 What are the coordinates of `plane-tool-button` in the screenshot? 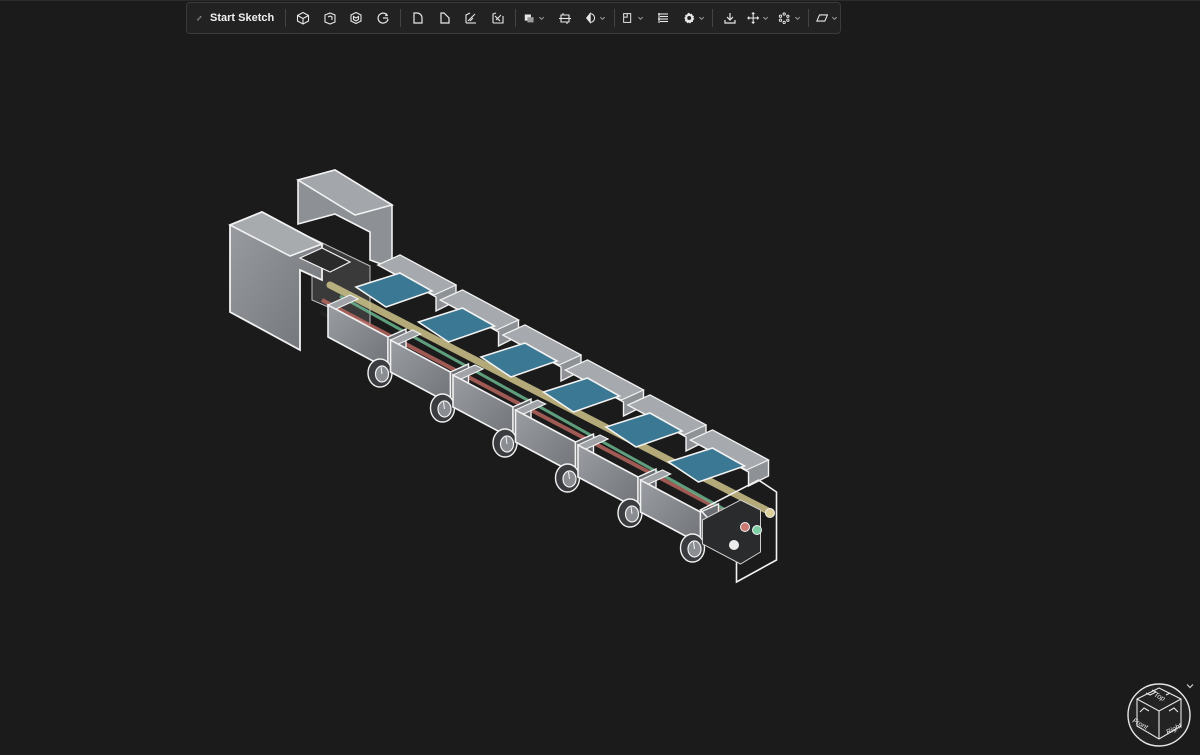 It's located at (632, 18).